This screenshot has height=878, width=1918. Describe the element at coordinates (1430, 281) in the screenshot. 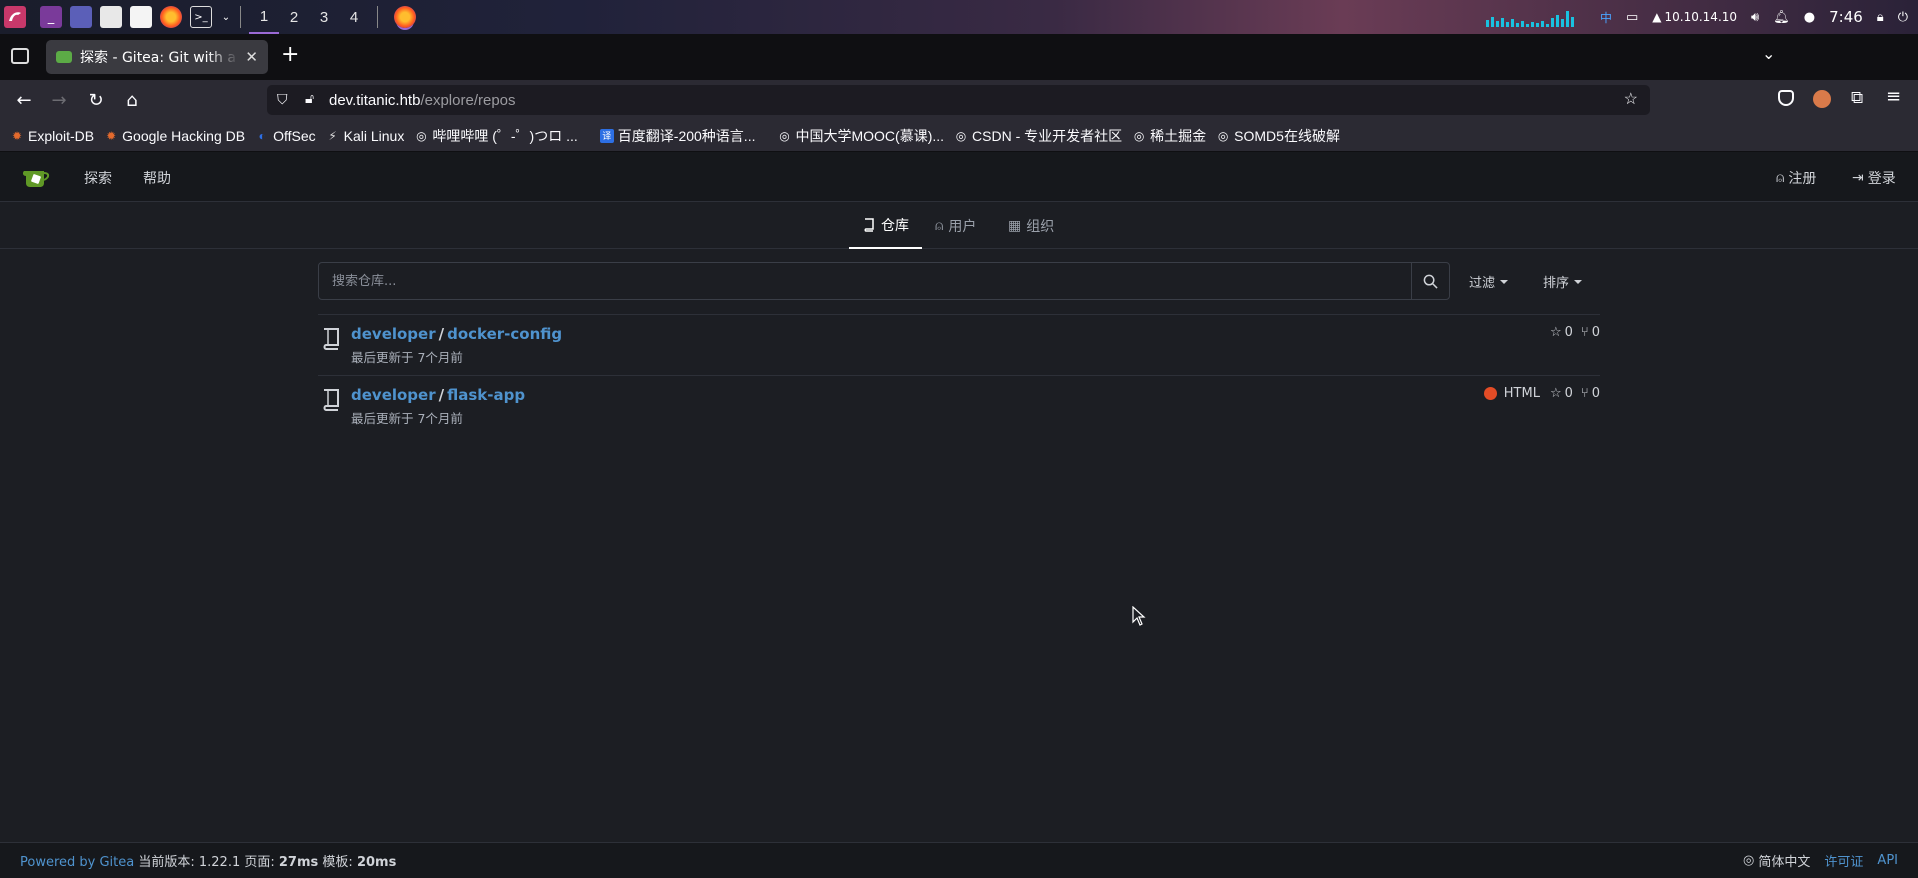

I see `search-button` at that location.